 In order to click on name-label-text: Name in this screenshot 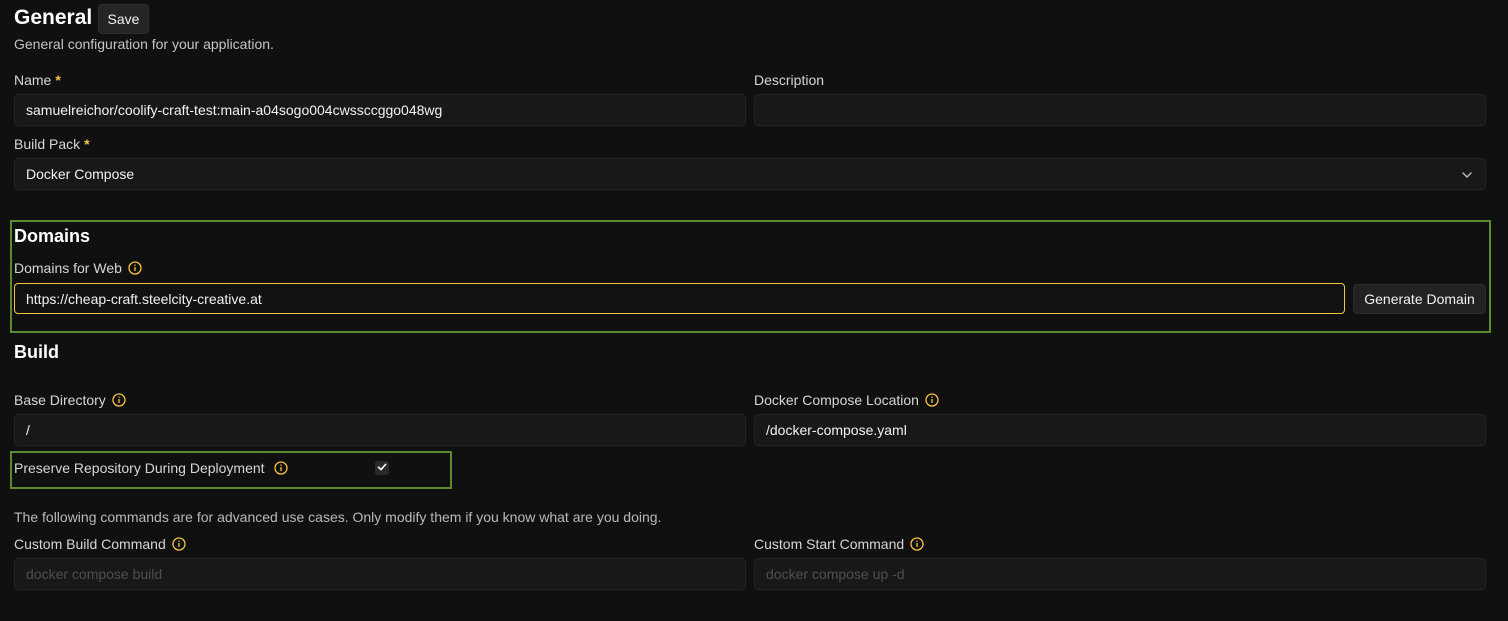, I will do `click(33, 80)`.